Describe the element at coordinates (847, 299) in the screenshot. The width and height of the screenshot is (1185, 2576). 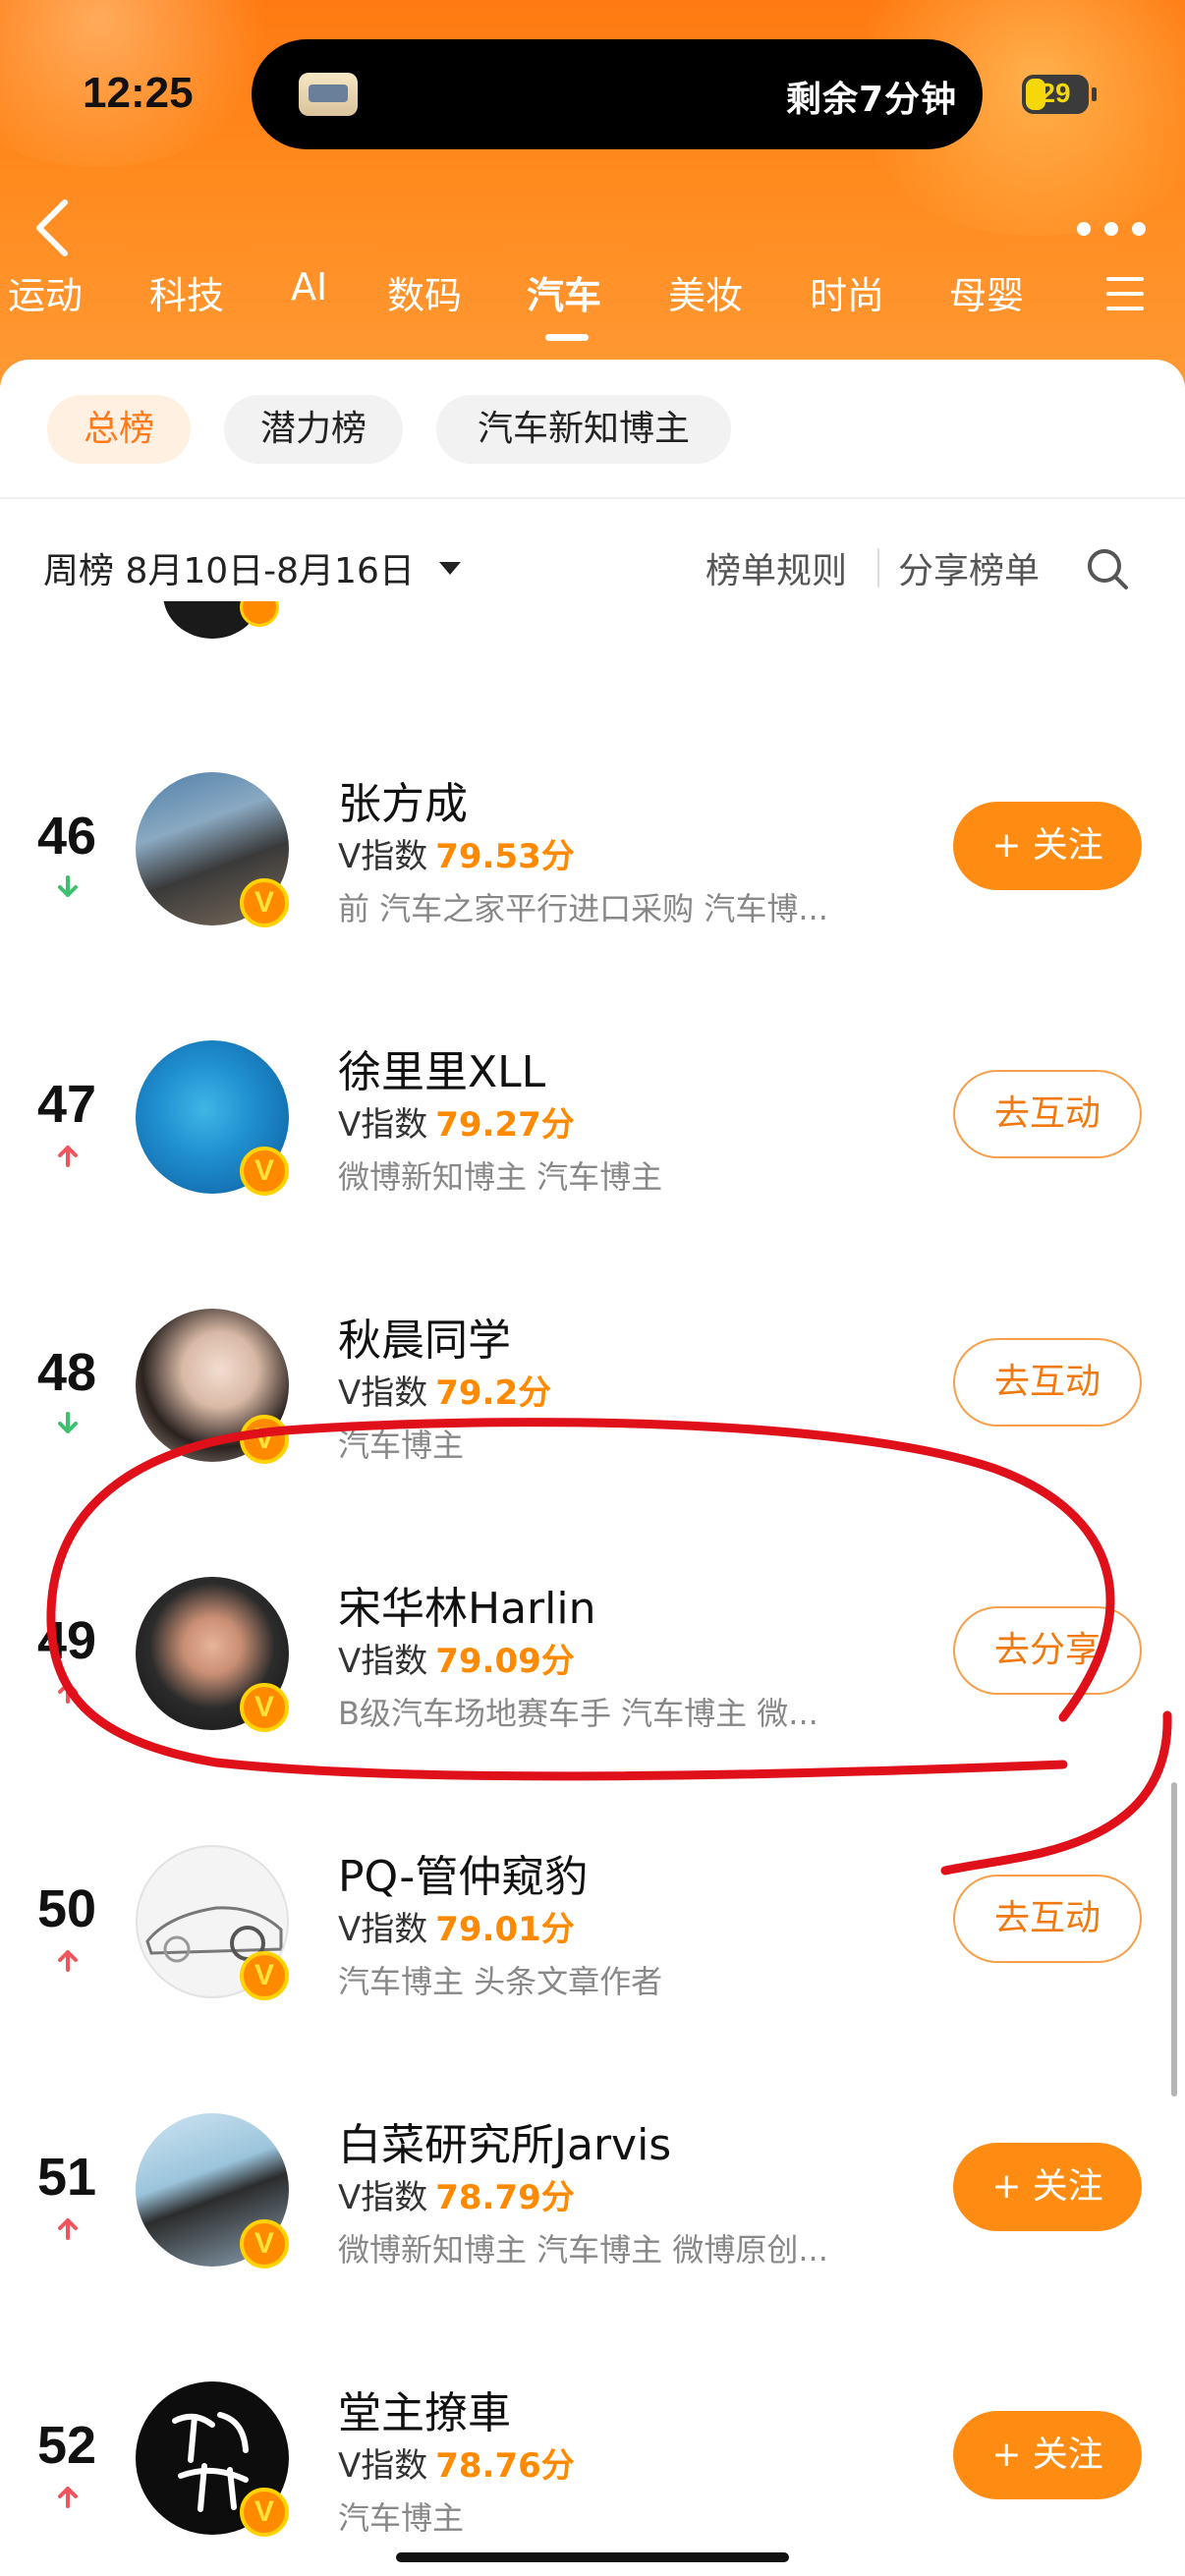
I see `tab-fashion: 时尚` at that location.